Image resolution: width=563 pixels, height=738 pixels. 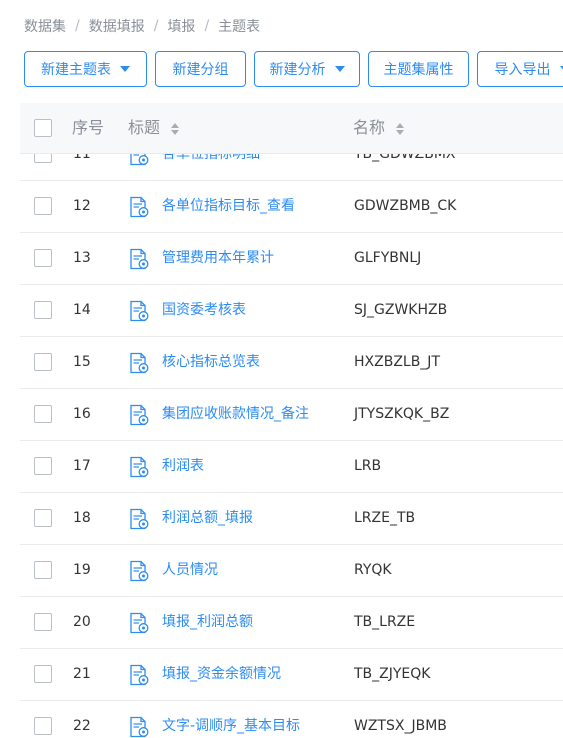 I want to click on row-index: 14, so click(x=82, y=310).